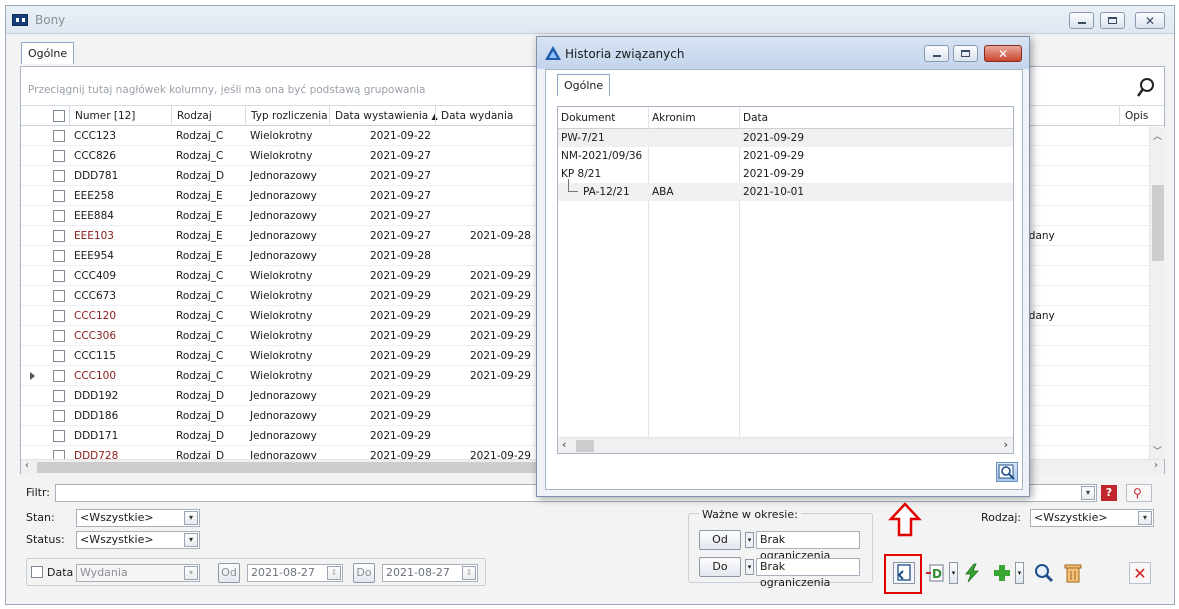  What do you see at coordinates (694, 118) in the screenshot?
I see `col-akronim: Akronim` at bounding box center [694, 118].